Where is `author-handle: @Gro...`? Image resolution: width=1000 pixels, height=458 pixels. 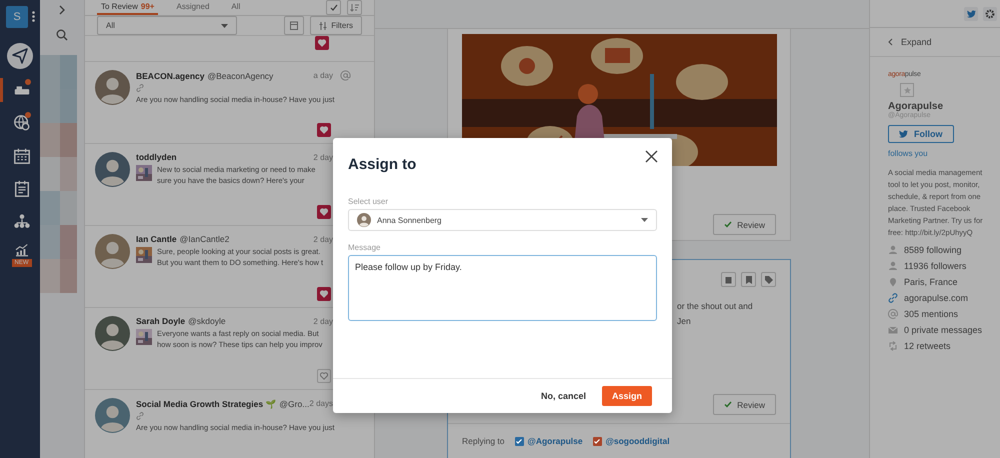 author-handle: @Gro... is located at coordinates (294, 403).